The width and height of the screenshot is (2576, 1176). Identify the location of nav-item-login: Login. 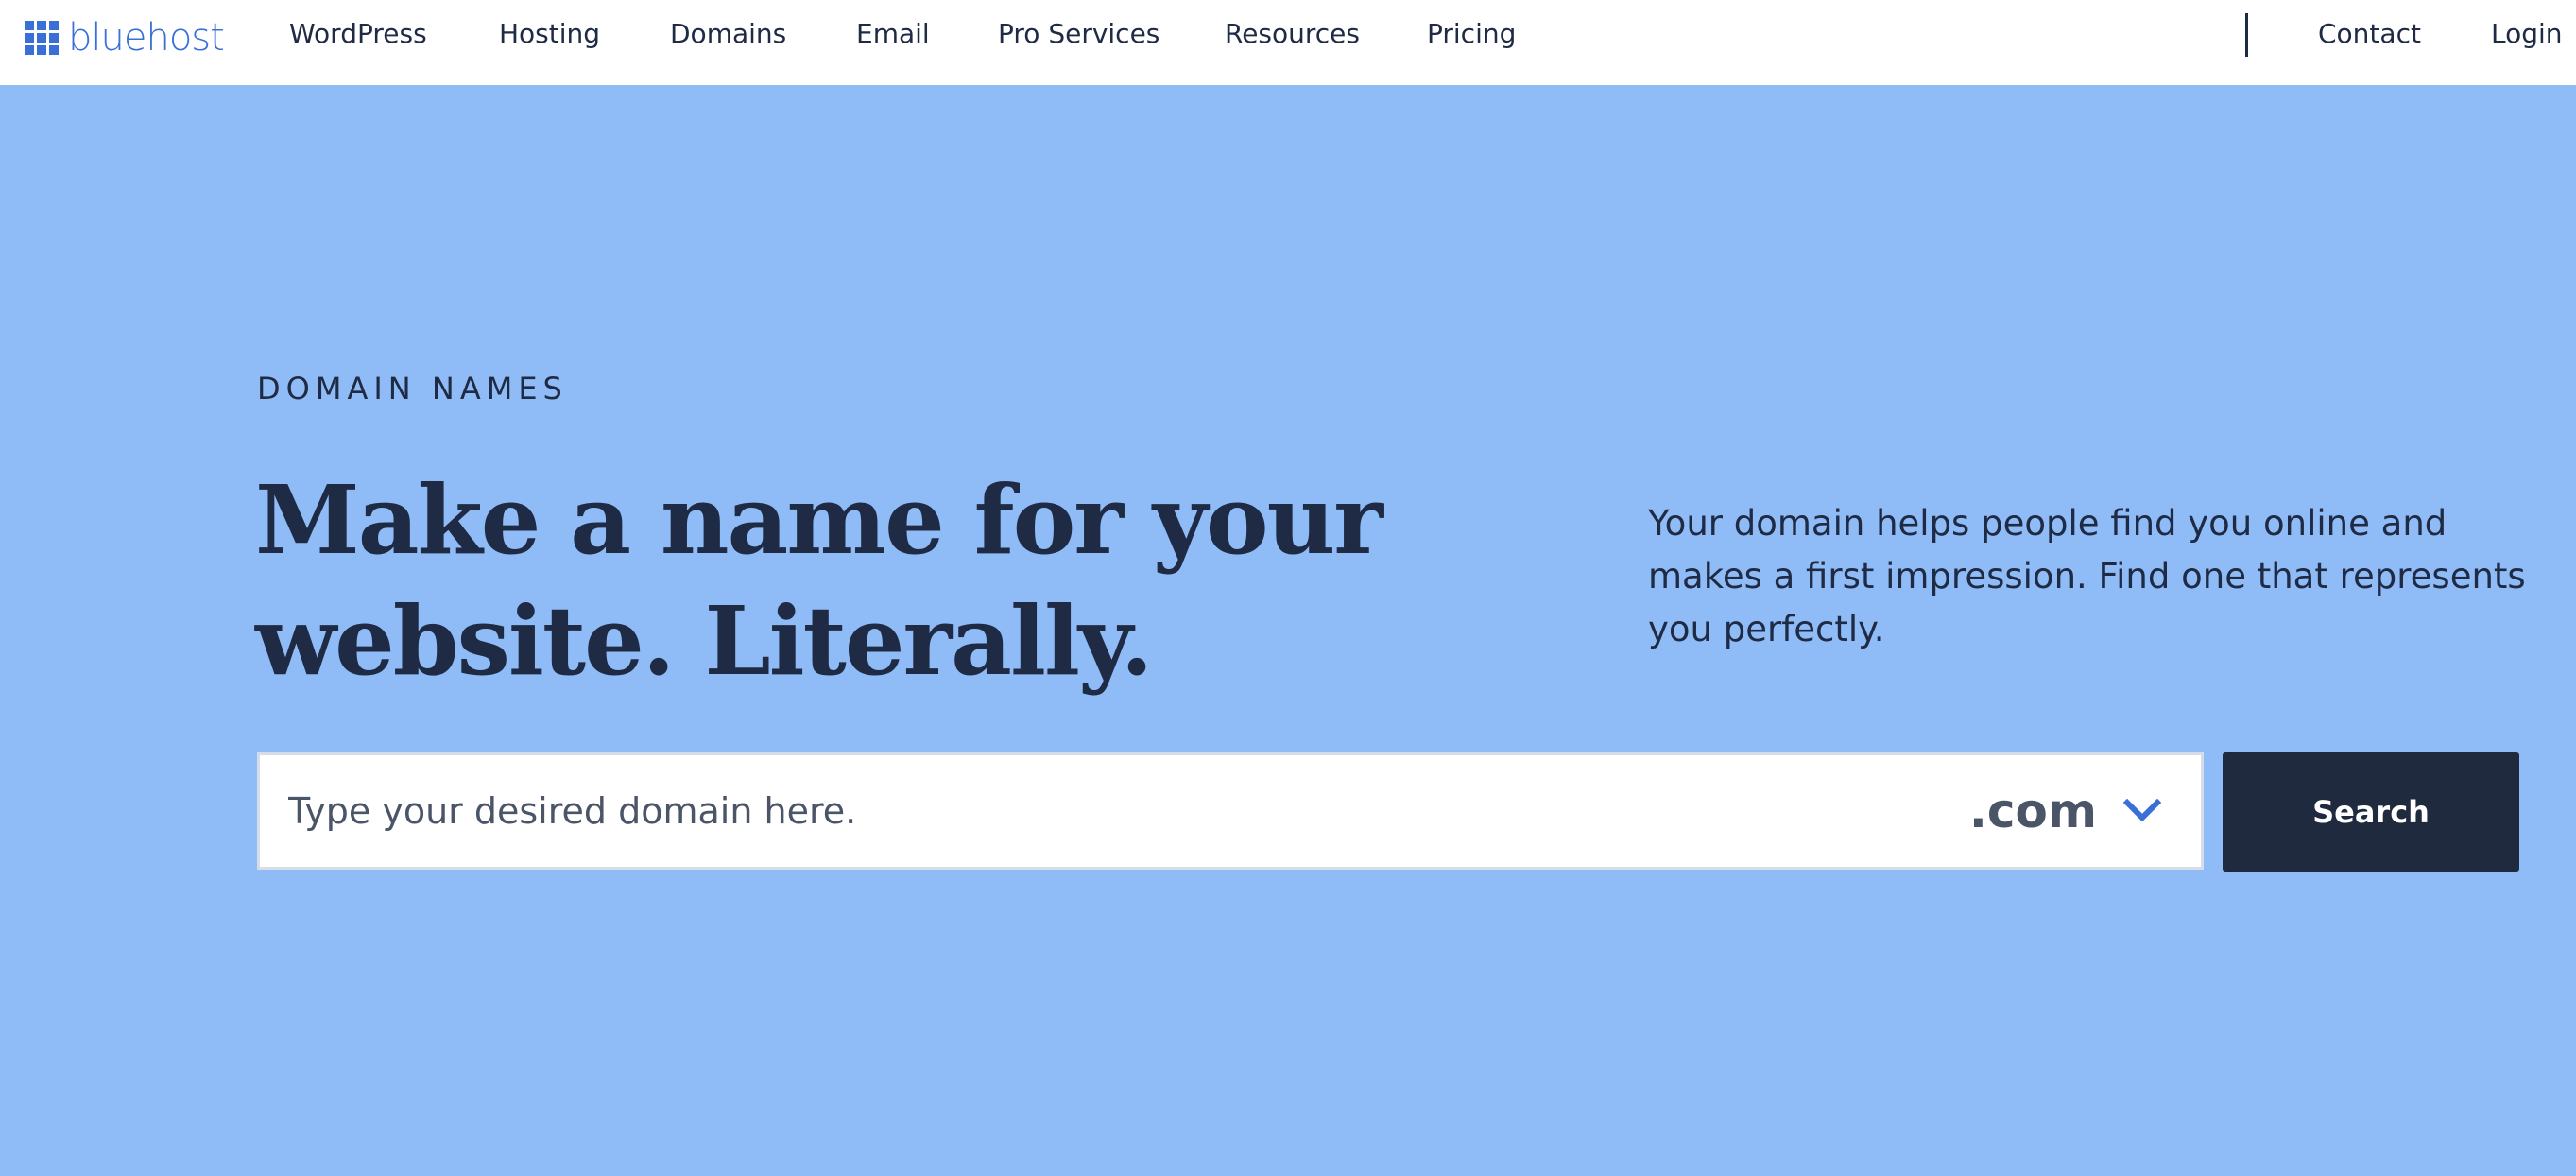
(2527, 34).